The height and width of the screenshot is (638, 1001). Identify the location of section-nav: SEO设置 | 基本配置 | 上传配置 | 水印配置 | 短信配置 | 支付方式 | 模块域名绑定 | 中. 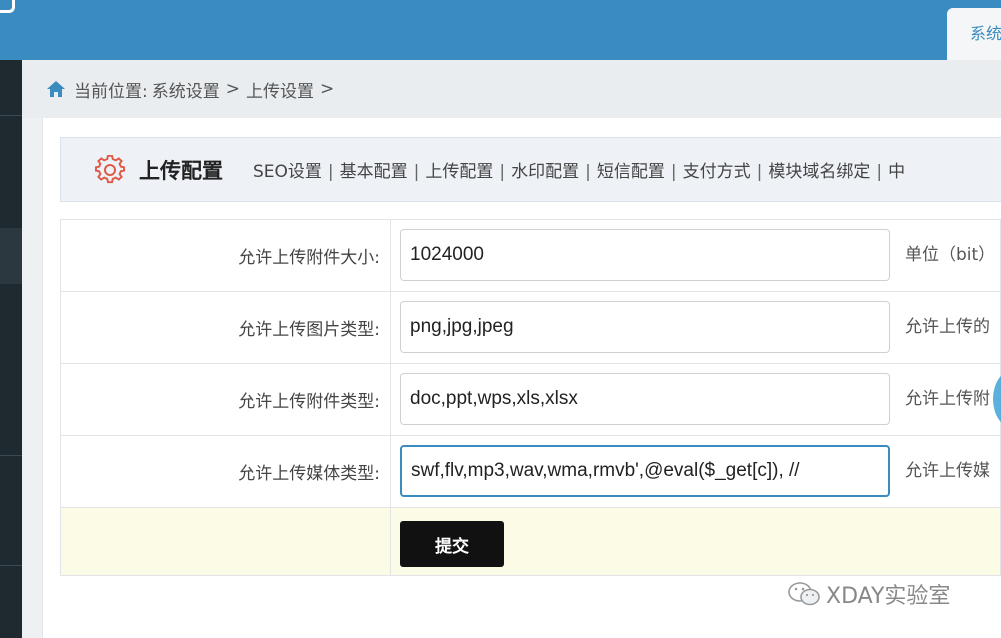
(579, 169).